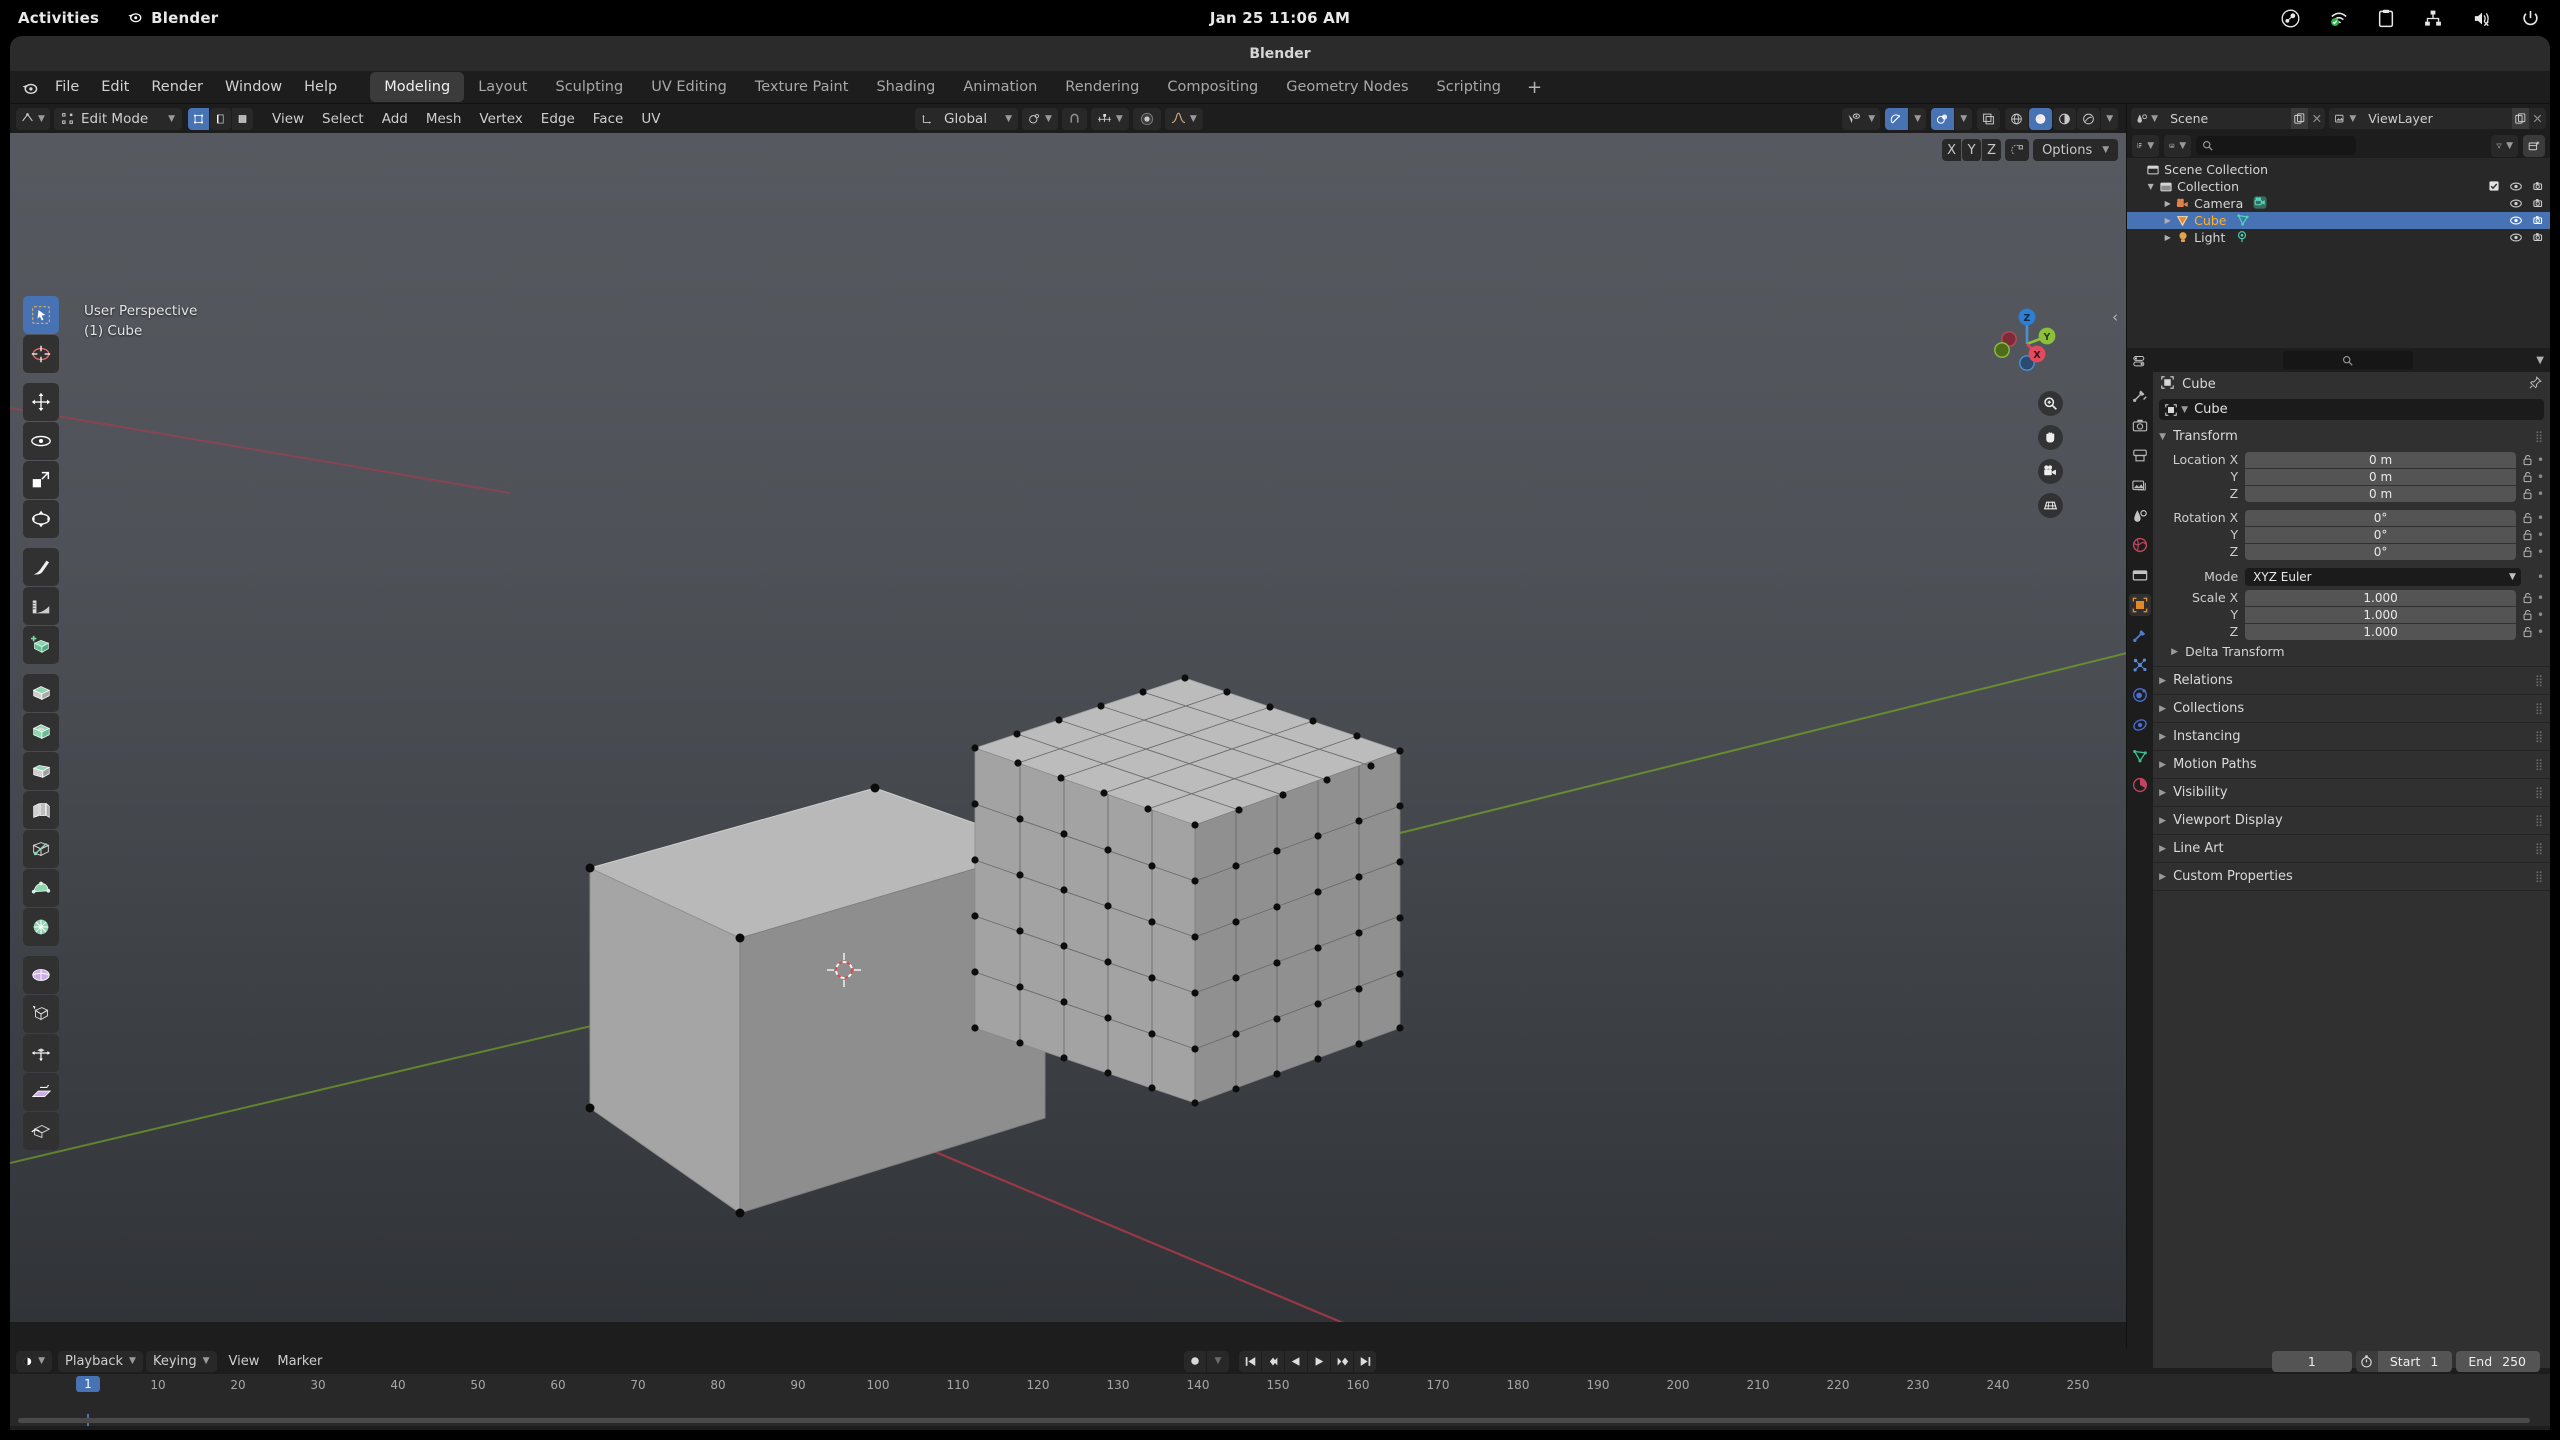 The image size is (2560, 1440). I want to click on menu-window: Window, so click(253, 87).